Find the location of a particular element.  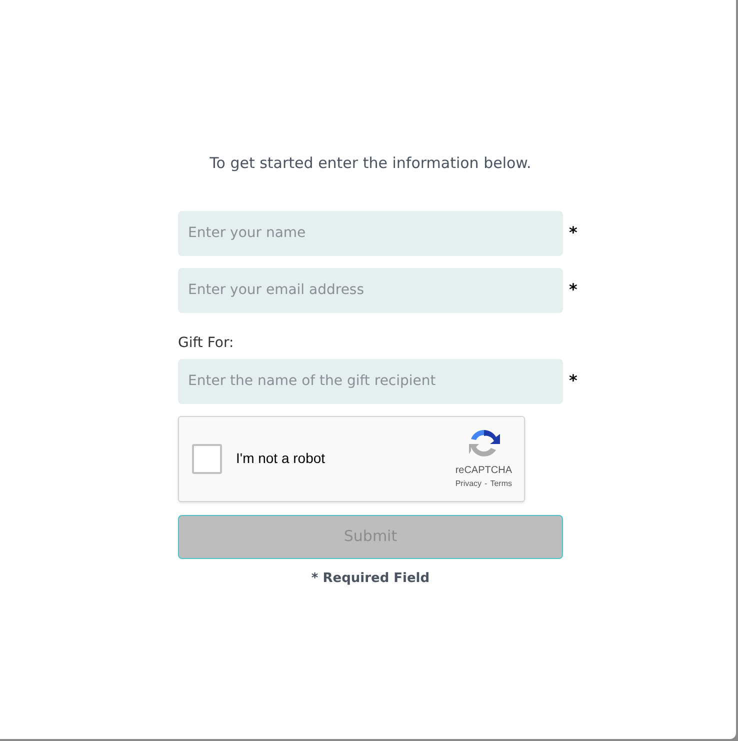

terms-link: Terms is located at coordinates (501, 484).